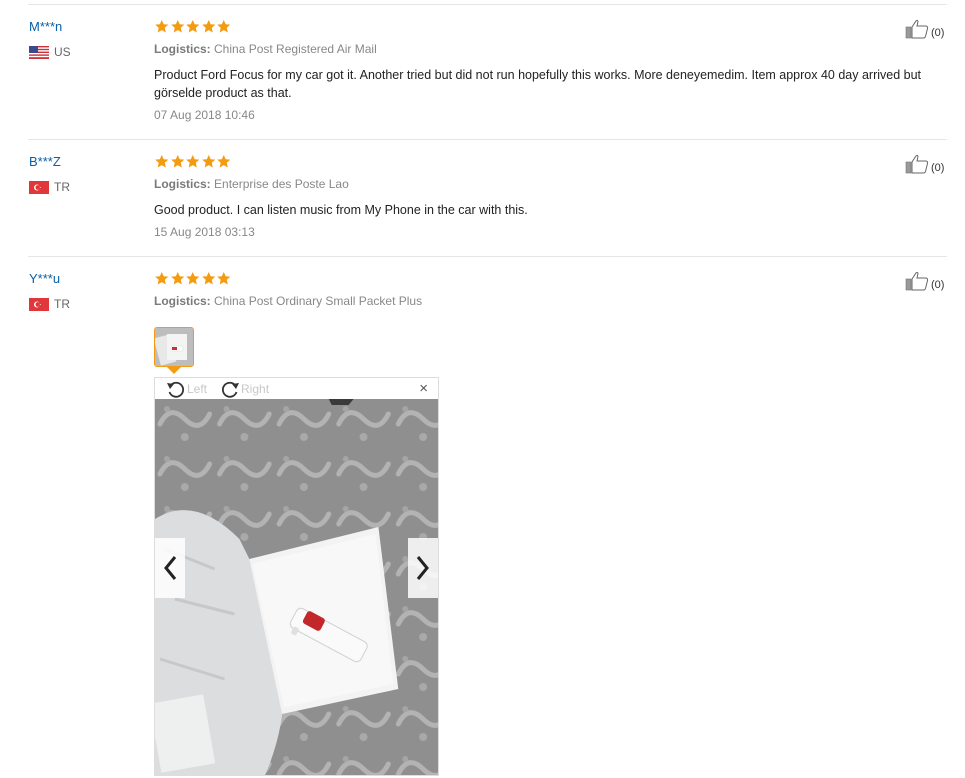 The height and width of the screenshot is (778, 965). What do you see at coordinates (176, 389) in the screenshot?
I see `rotate-left-icon` at bounding box center [176, 389].